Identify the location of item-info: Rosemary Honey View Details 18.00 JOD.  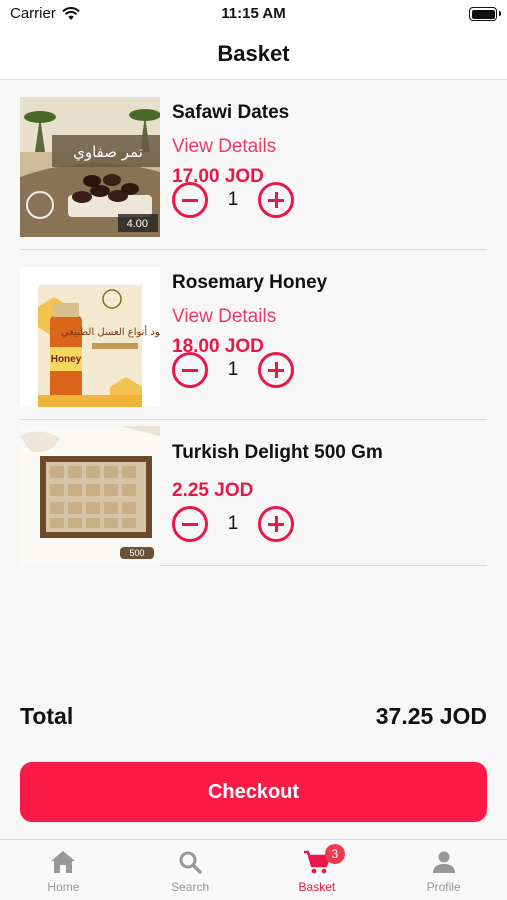
(249, 316).